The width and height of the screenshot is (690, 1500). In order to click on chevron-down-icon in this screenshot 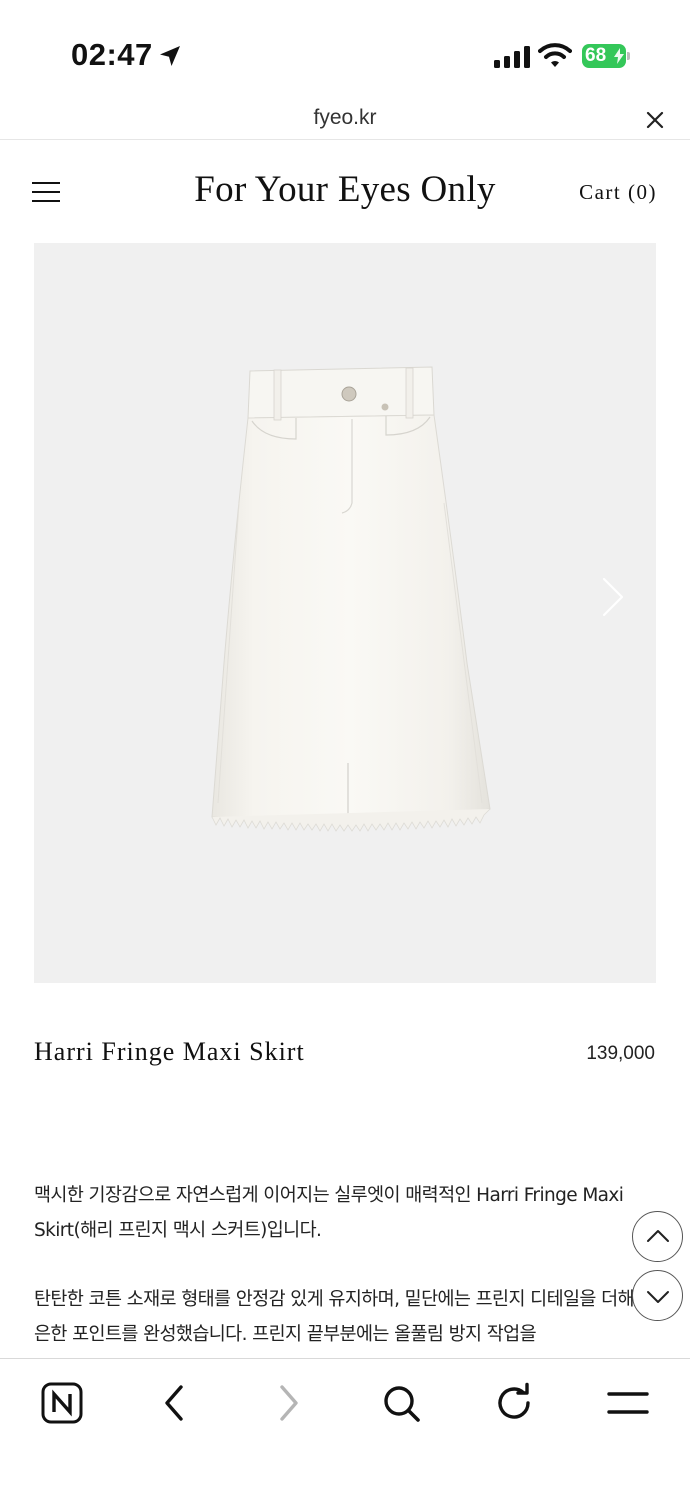, I will do `click(658, 1297)`.